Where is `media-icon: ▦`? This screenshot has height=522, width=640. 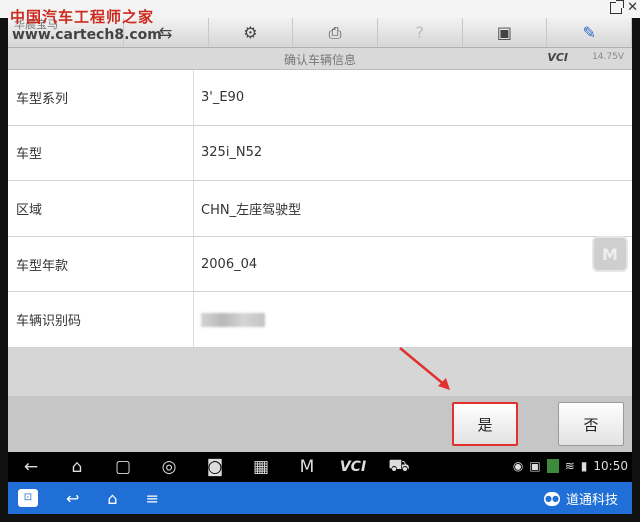
media-icon: ▦ is located at coordinates (261, 467).